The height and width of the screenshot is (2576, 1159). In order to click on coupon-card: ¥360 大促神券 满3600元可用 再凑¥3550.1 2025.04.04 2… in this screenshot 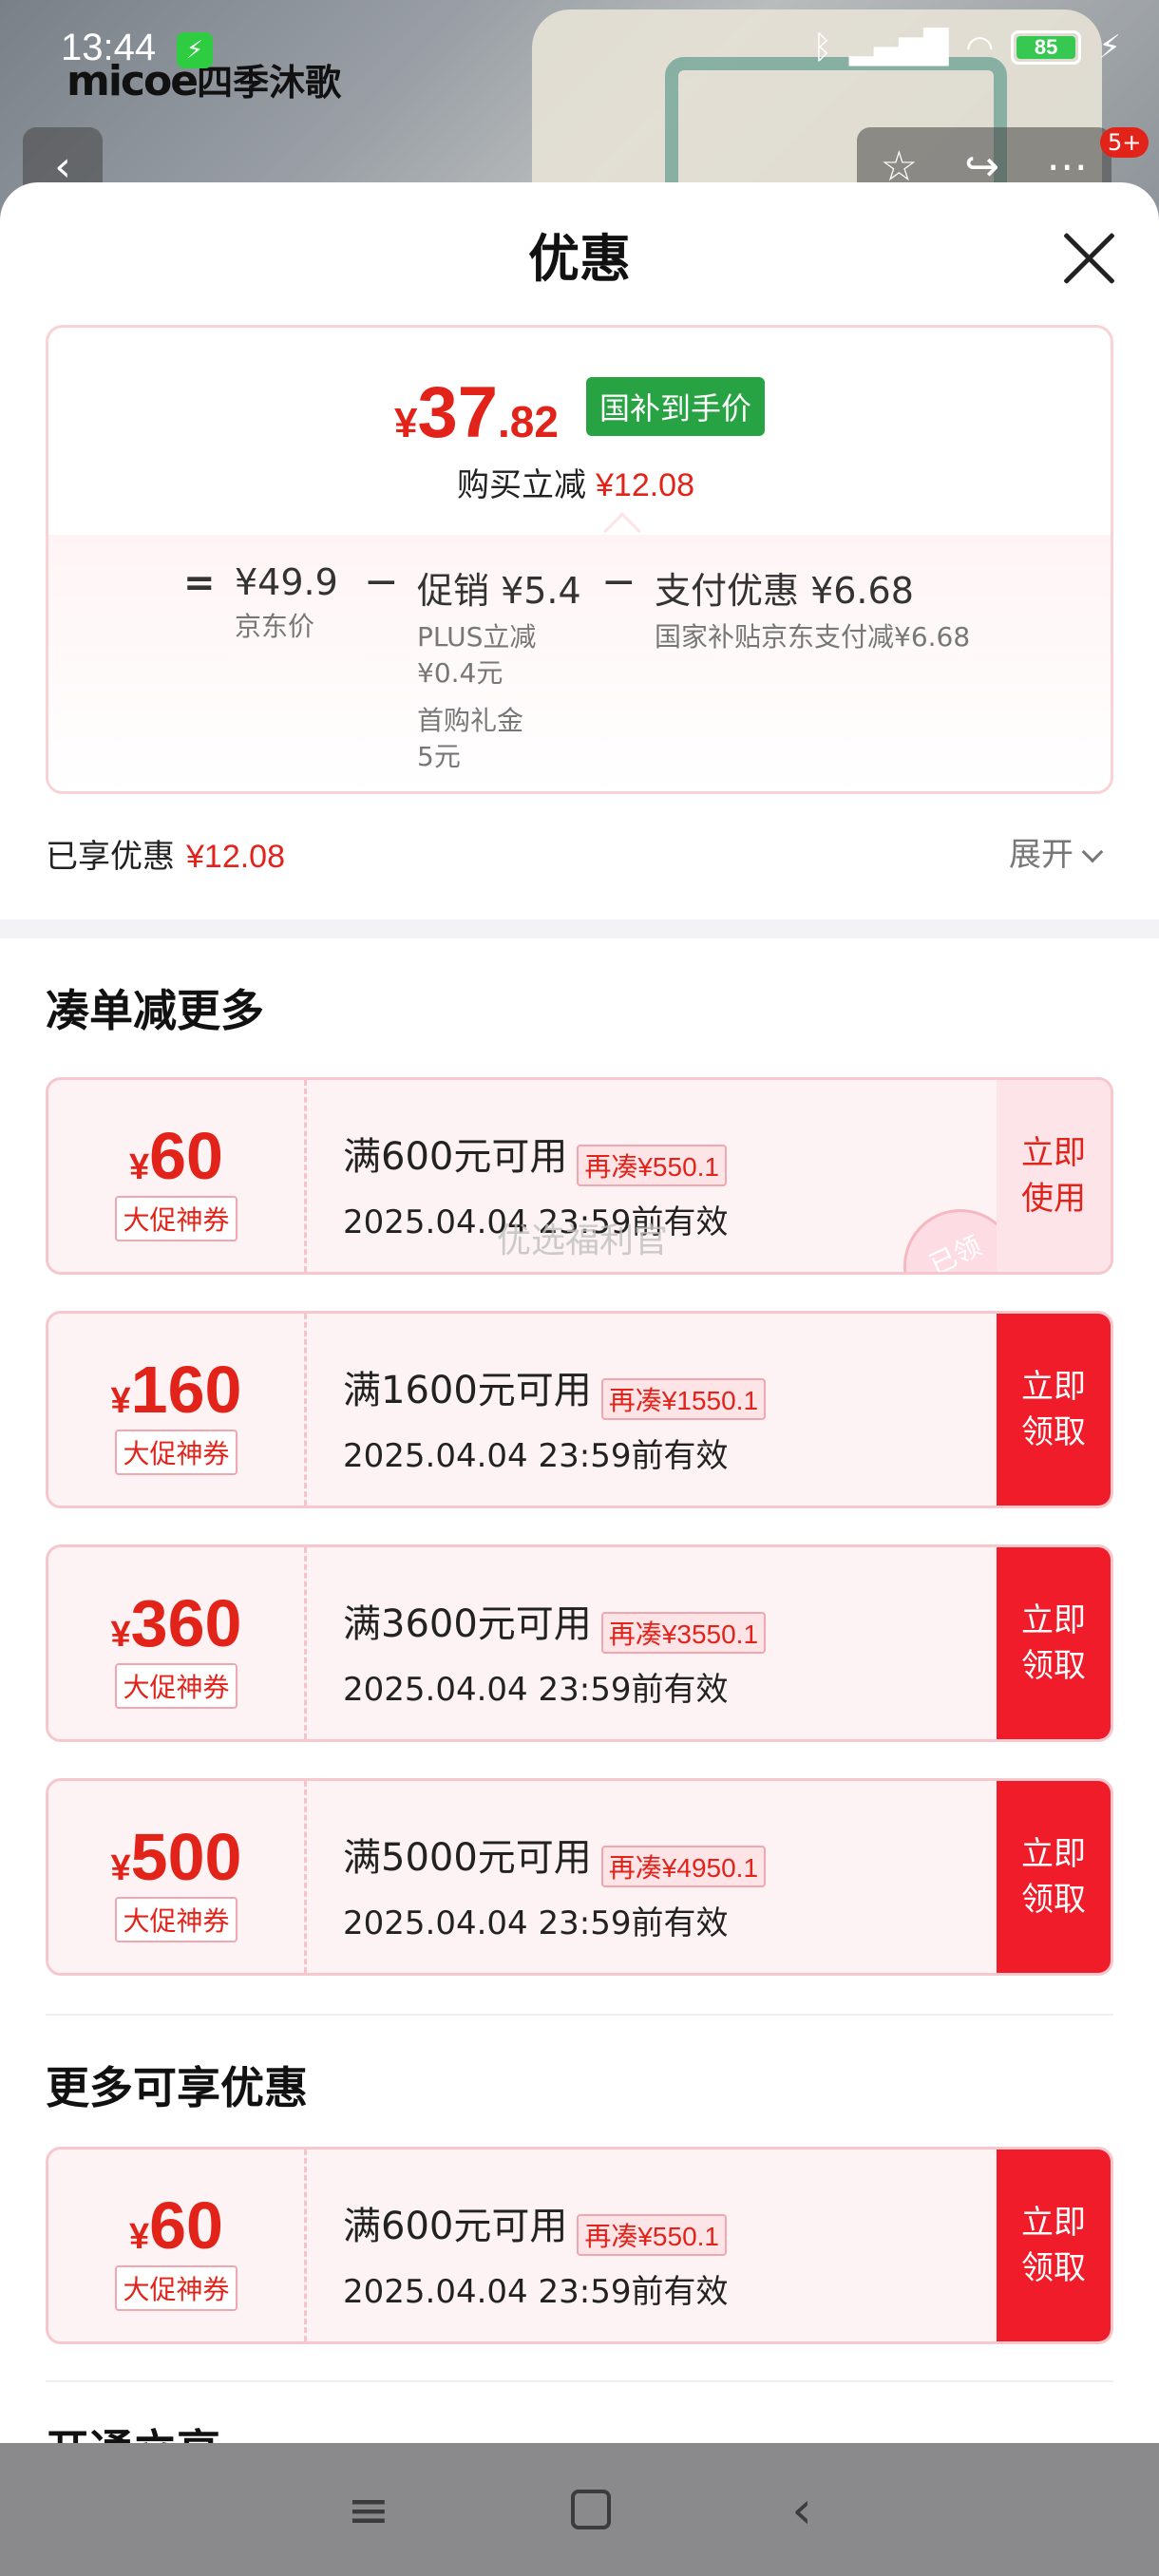, I will do `click(579, 1643)`.